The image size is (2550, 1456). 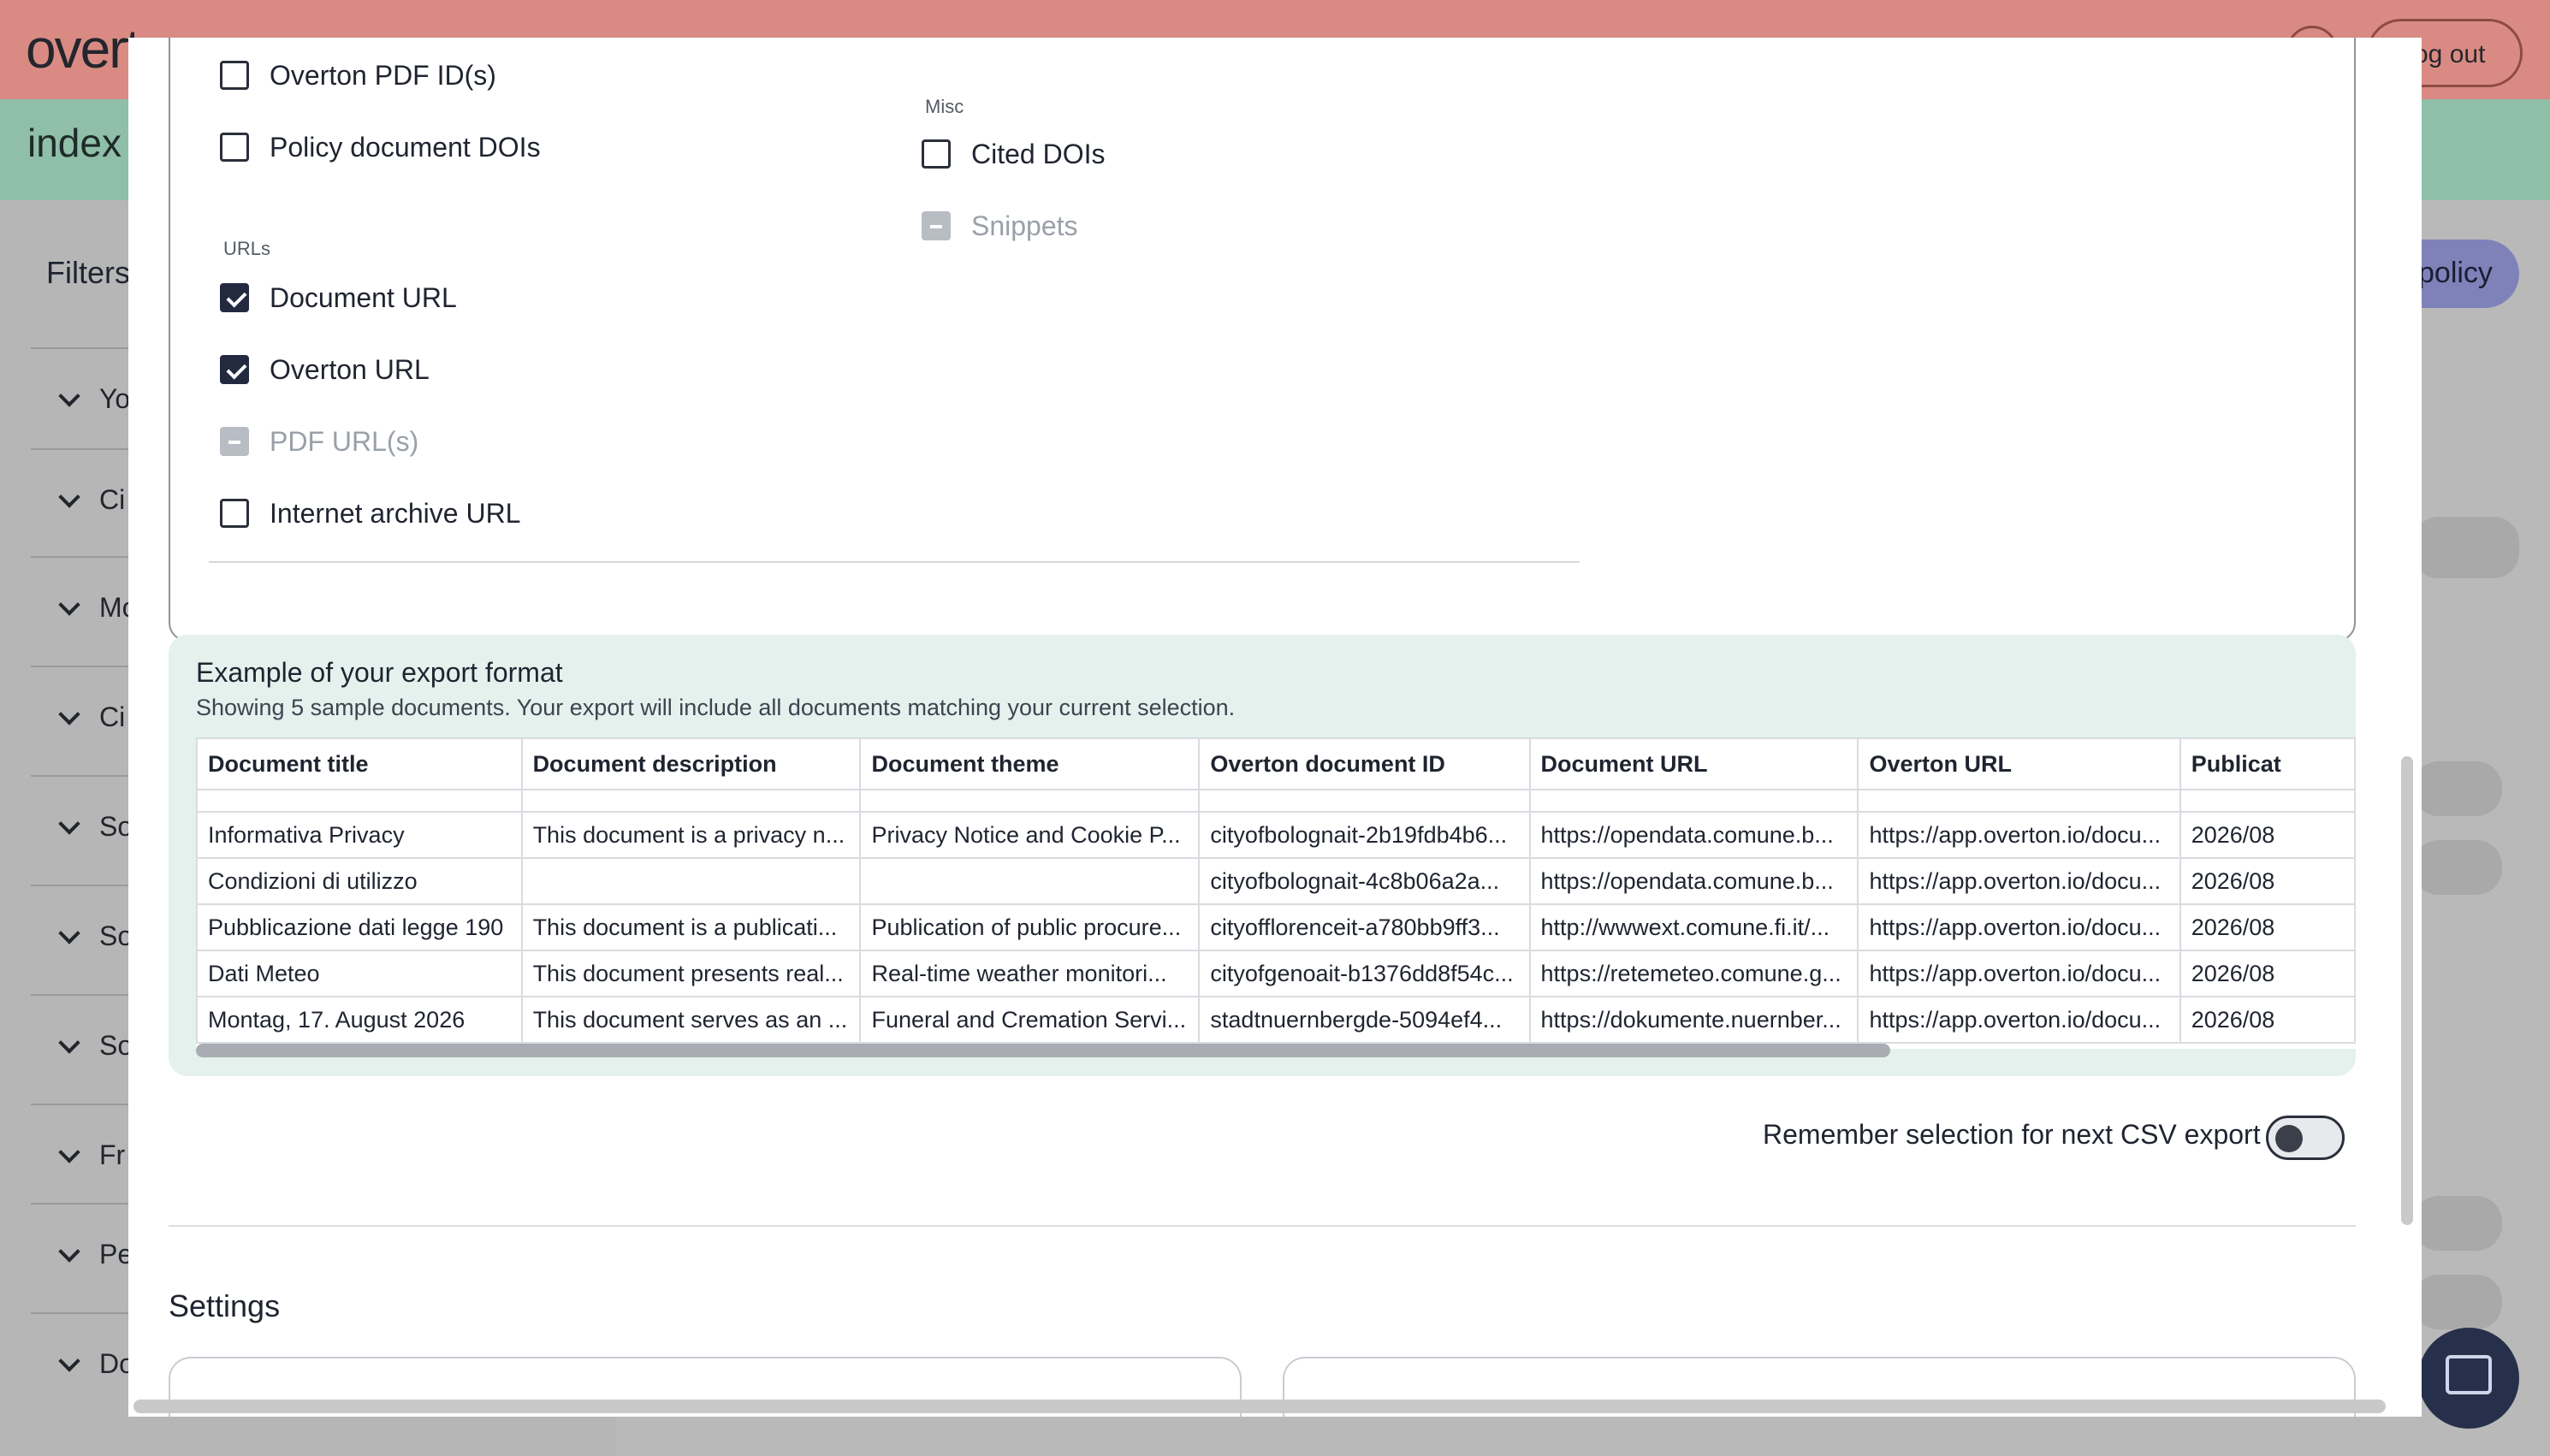 What do you see at coordinates (2019, 763) in the screenshot?
I see `table-header-cell: Overton URL` at bounding box center [2019, 763].